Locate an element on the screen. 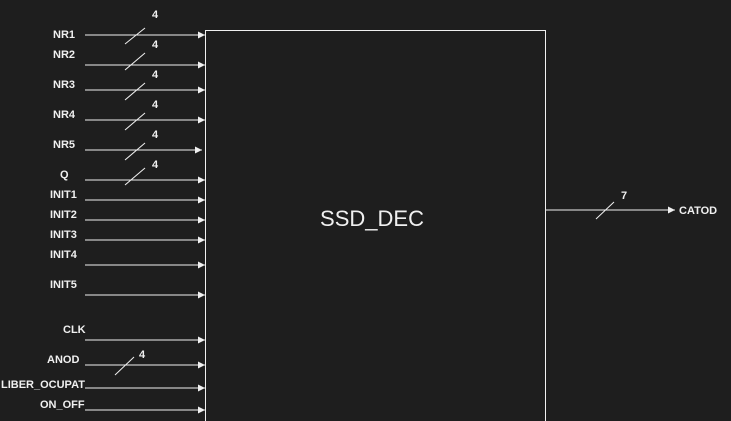 Image resolution: width=731 pixels, height=421 pixels. input-port-clk: CLK is located at coordinates (134, 334).